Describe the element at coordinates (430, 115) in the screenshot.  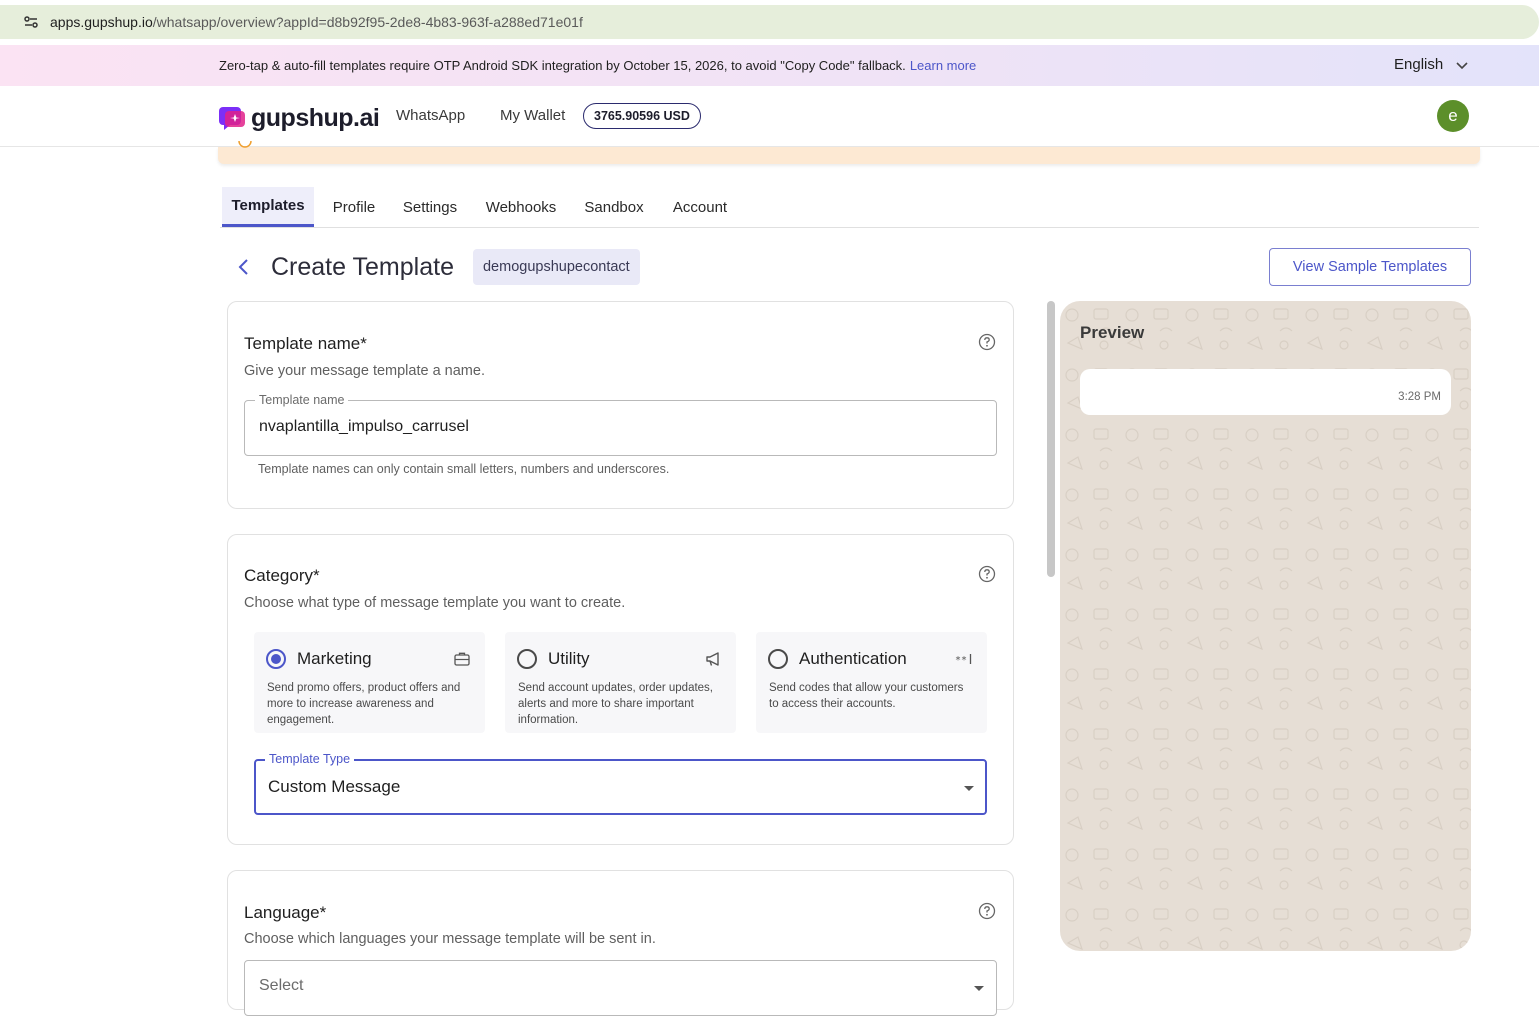
I see `nav-whatsapp: WhatsApp` at that location.